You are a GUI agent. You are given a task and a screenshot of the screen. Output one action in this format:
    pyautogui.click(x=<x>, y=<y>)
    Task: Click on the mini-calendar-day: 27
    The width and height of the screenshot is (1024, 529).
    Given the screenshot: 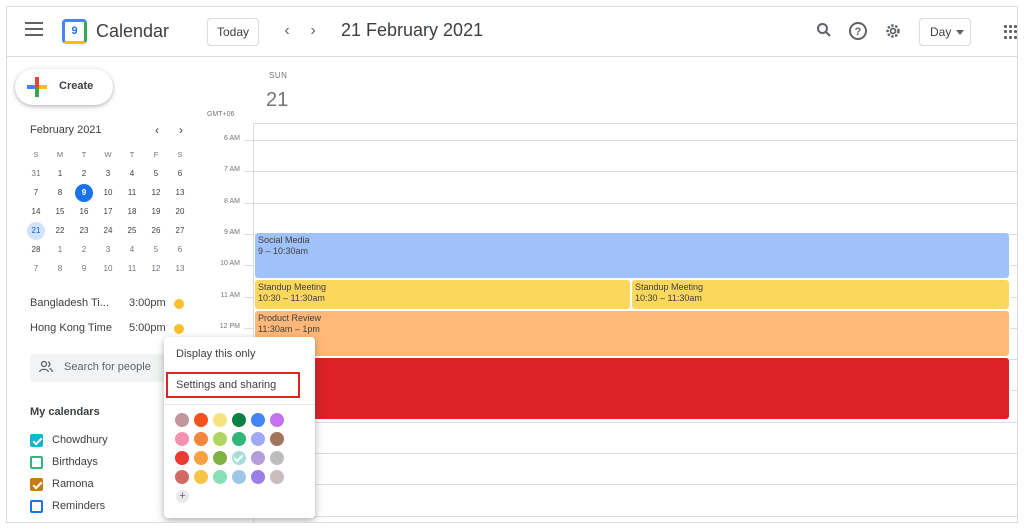 What is the action you would take?
    pyautogui.click(x=180, y=230)
    